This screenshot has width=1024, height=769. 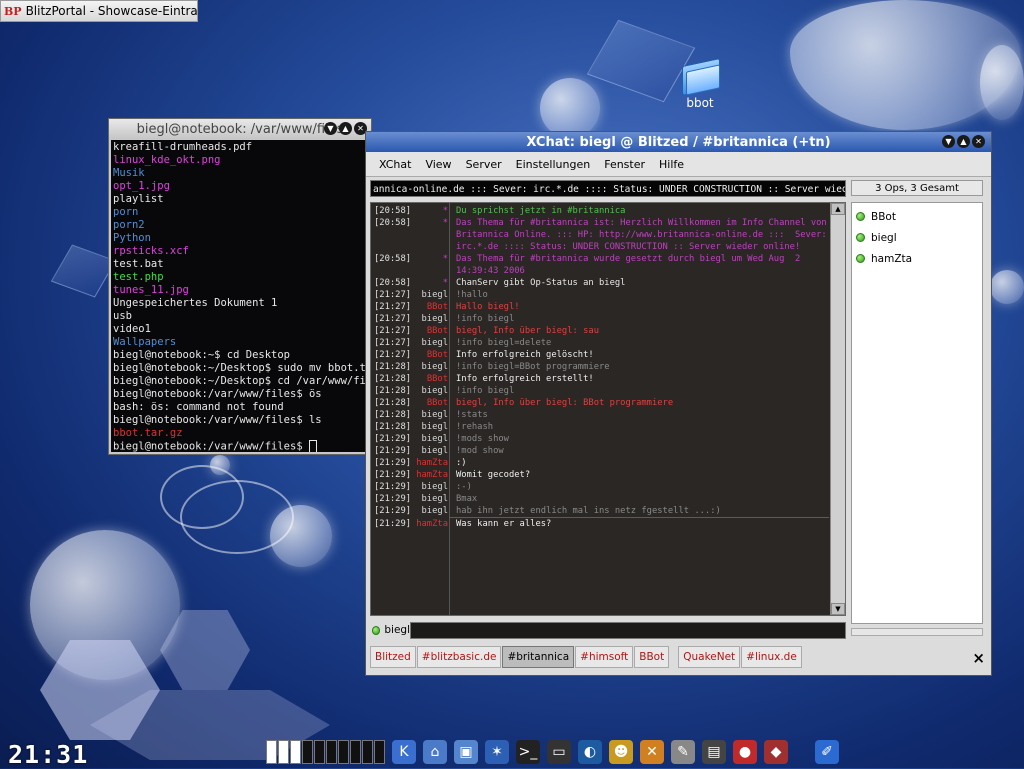 I want to click on monitor-icon: ▭, so click(x=559, y=752).